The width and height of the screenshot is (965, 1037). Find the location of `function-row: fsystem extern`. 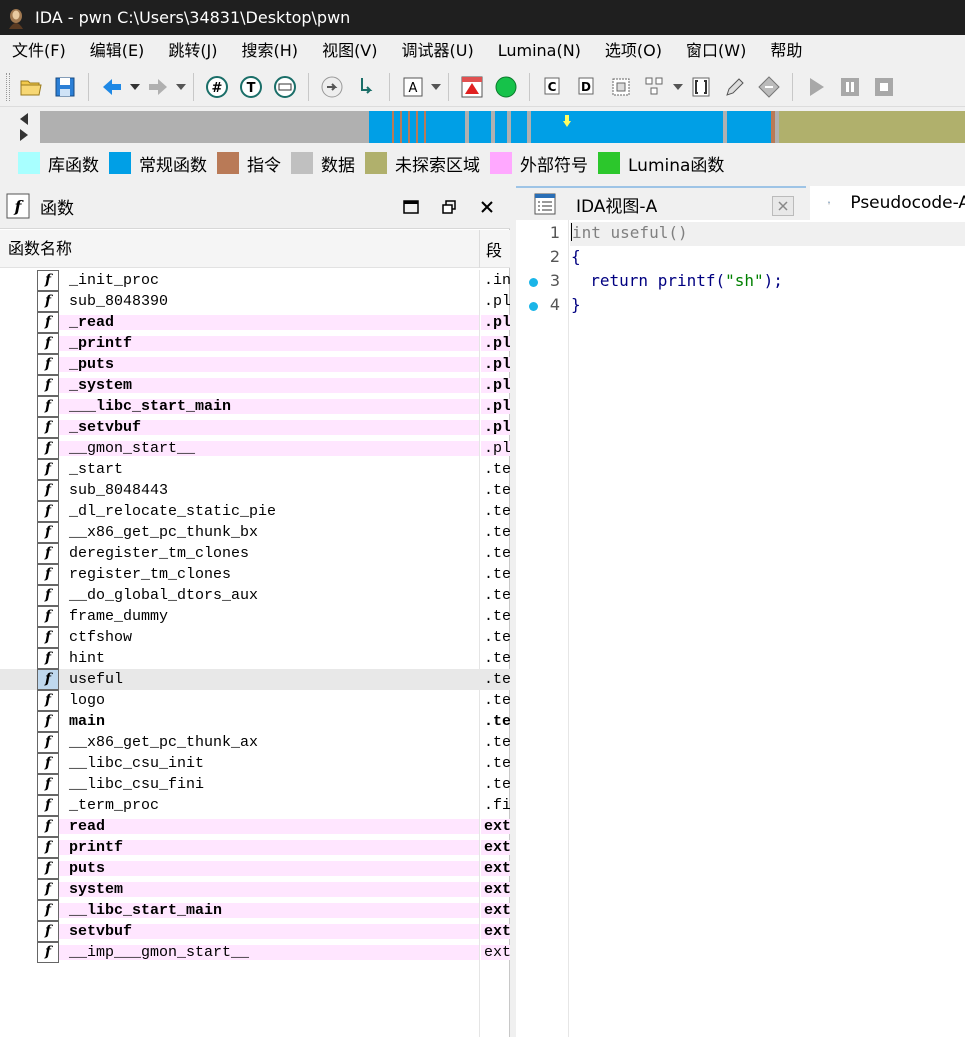

function-row: fsystem extern is located at coordinates (255, 889).